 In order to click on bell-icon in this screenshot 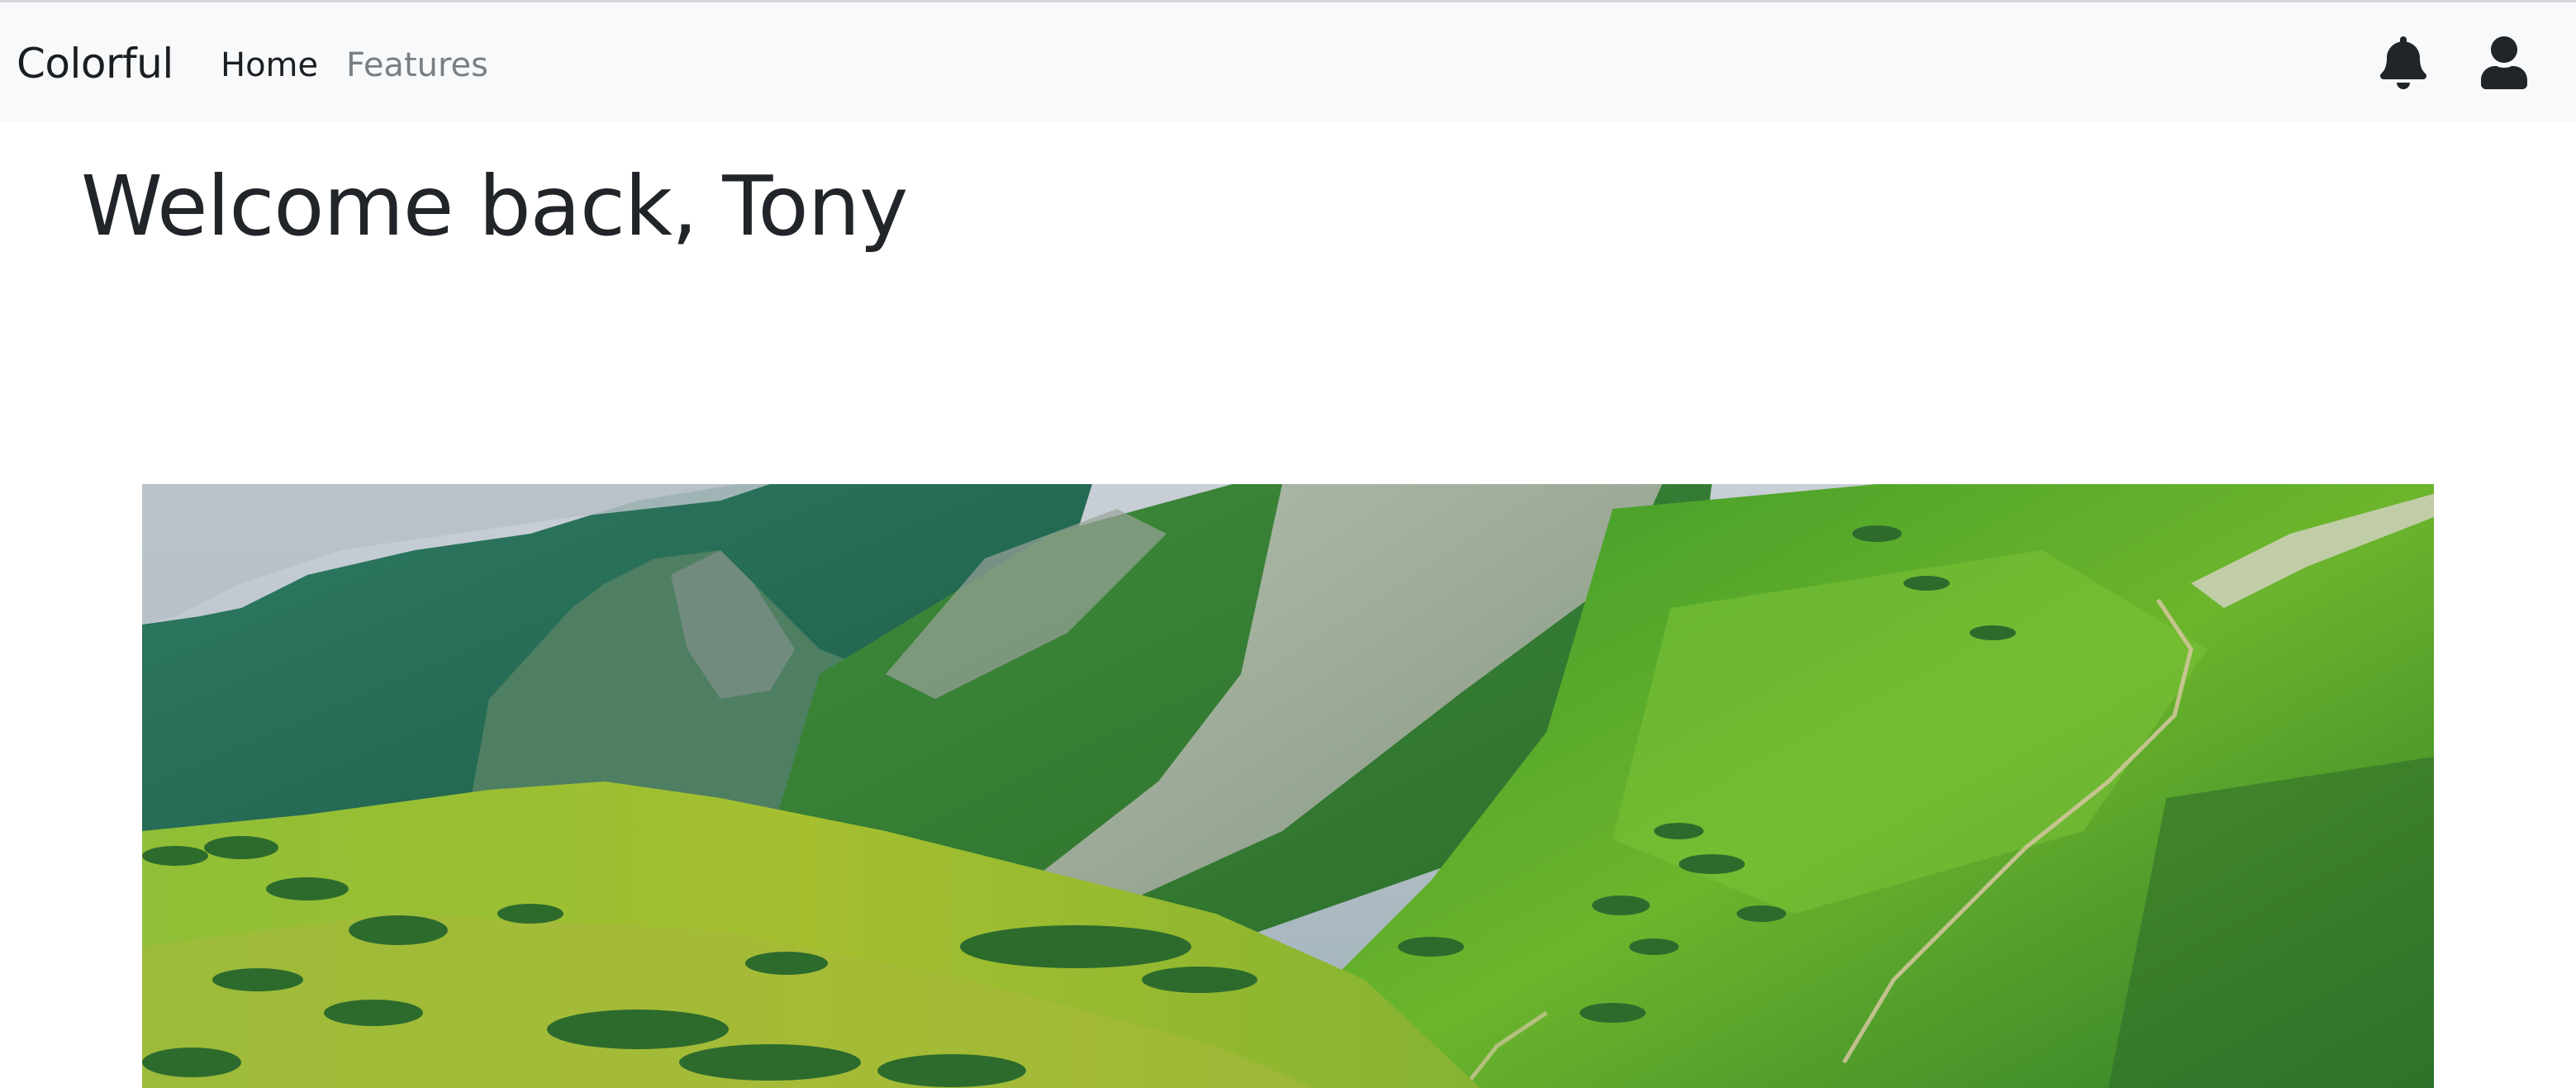, I will do `click(2403, 62)`.